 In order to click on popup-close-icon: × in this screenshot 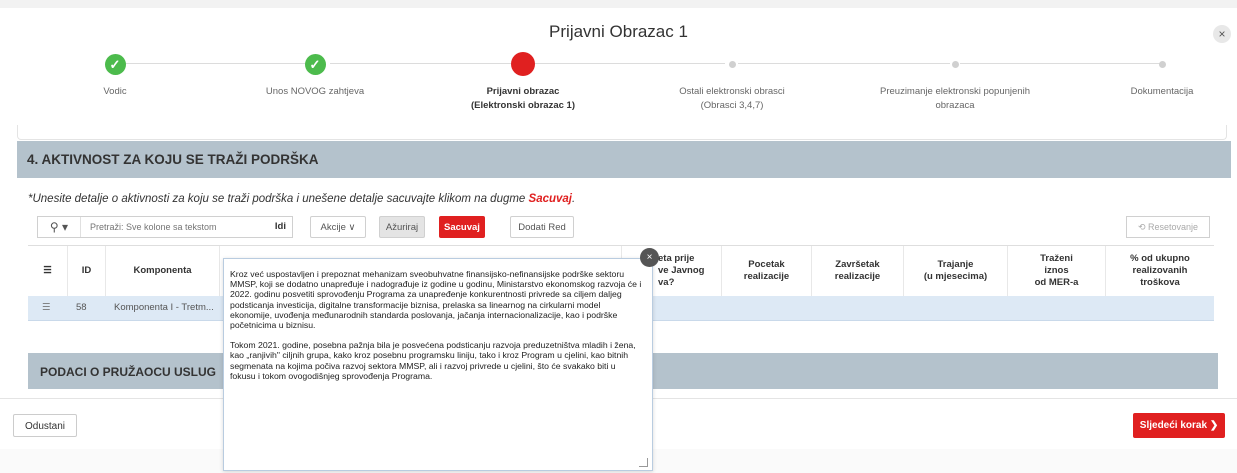, I will do `click(649, 257)`.